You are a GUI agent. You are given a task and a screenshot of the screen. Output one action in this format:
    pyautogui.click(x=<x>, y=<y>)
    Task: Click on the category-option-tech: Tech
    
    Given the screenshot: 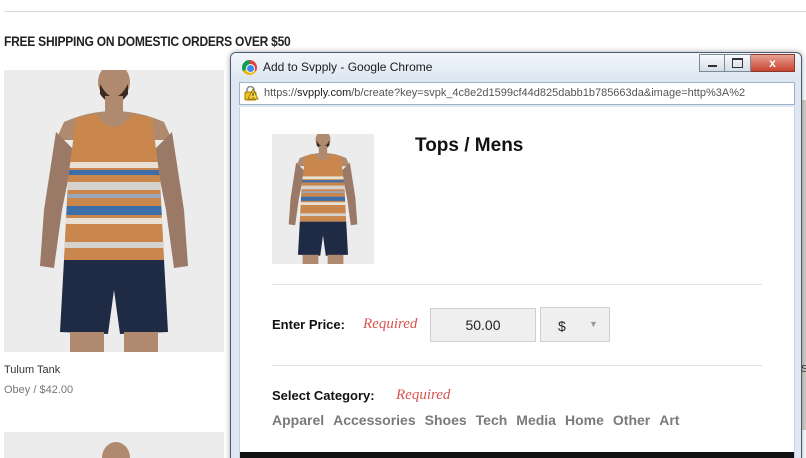 What is the action you would take?
    pyautogui.click(x=492, y=420)
    